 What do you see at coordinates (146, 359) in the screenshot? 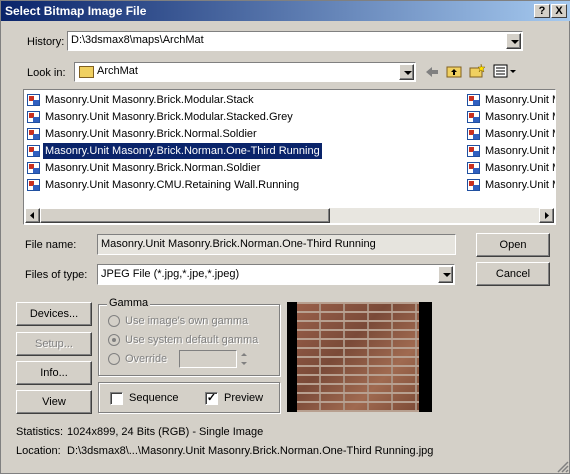
I see `override-gamma-label: Override` at bounding box center [146, 359].